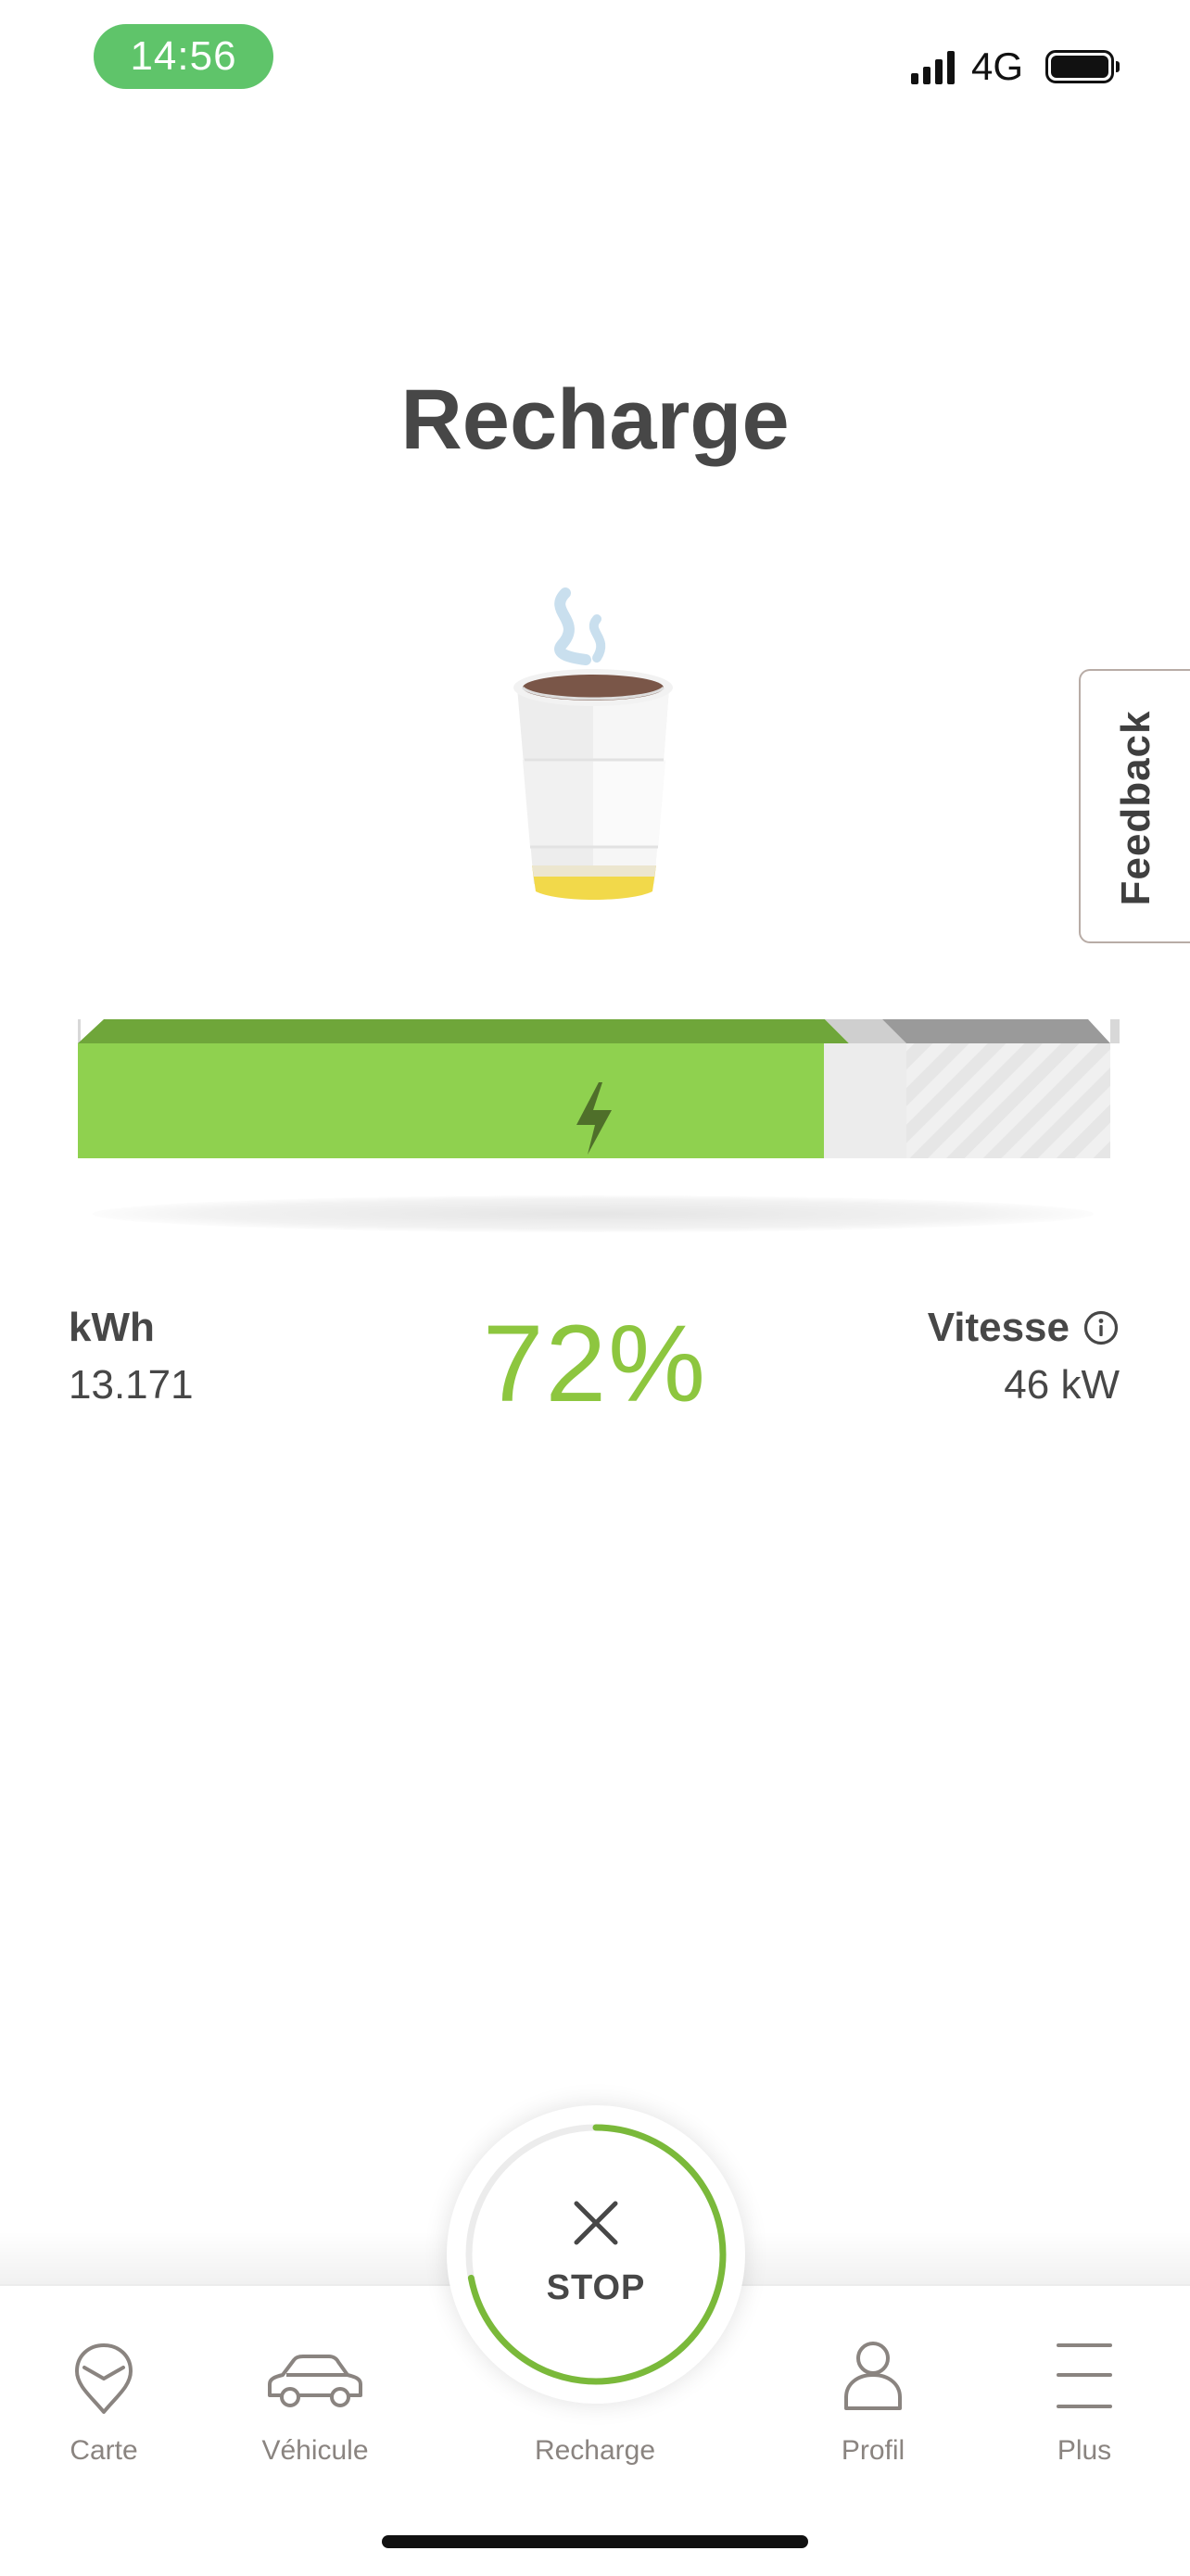 The height and width of the screenshot is (2576, 1190). Describe the element at coordinates (315, 2450) in the screenshot. I see `nav-label-vehicule: Véhicule` at that location.